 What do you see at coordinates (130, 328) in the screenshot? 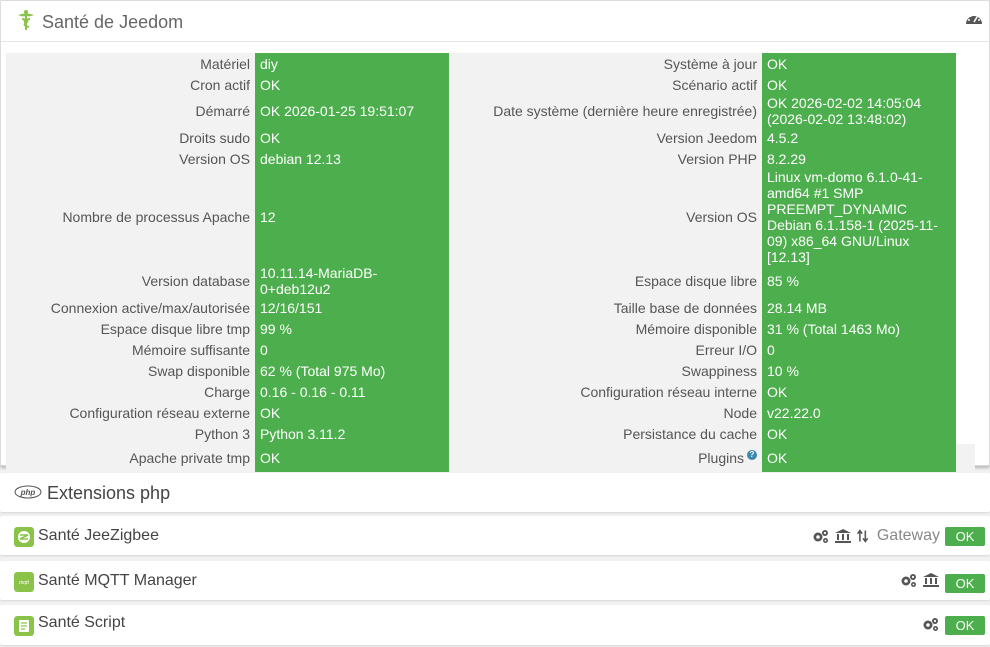
I see `health-label: Espace disque libre tmp` at bounding box center [130, 328].